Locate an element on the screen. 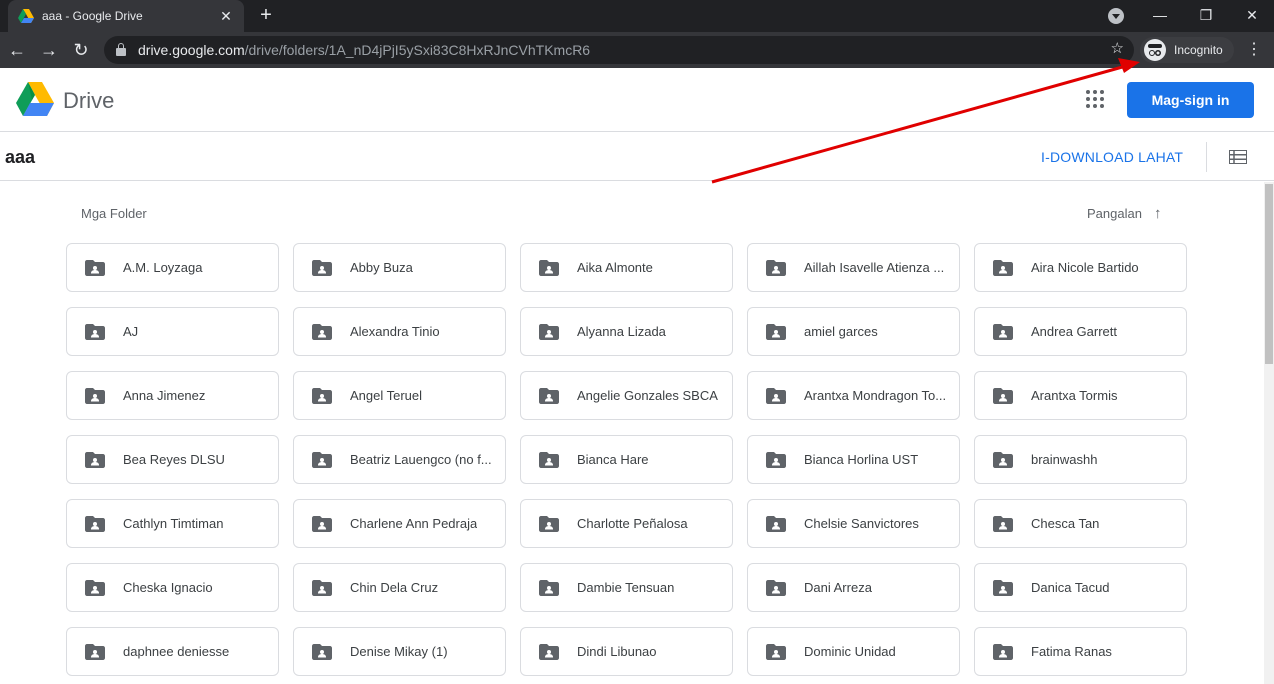 This screenshot has width=1274, height=684. folder-name: Dominic Unidad is located at coordinates (850, 651).